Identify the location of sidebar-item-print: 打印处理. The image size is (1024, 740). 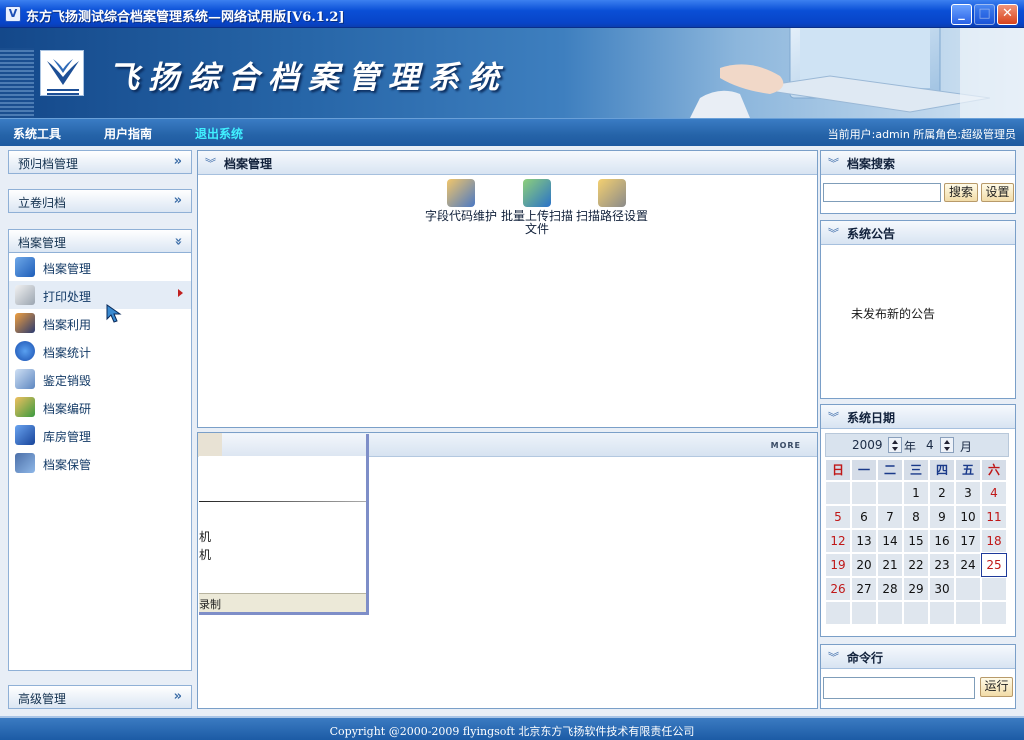
(100, 295).